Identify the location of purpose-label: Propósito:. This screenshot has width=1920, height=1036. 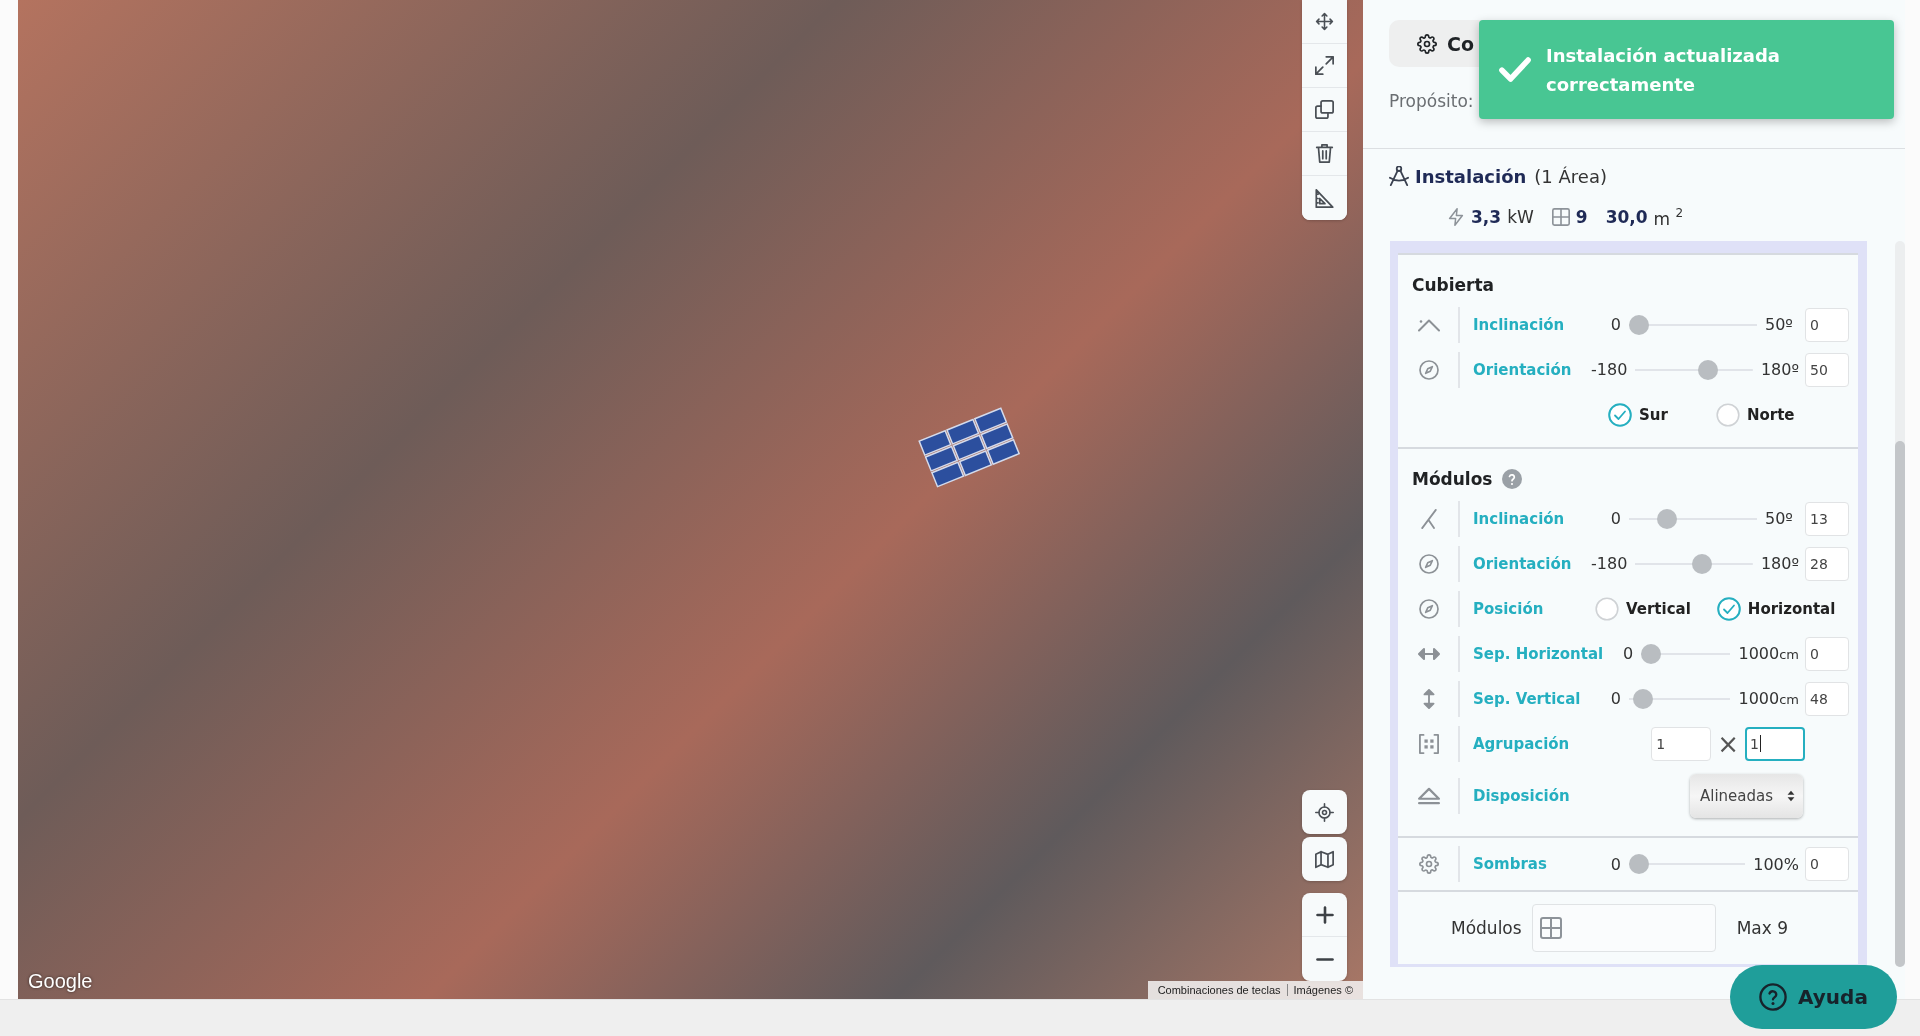
(1431, 101).